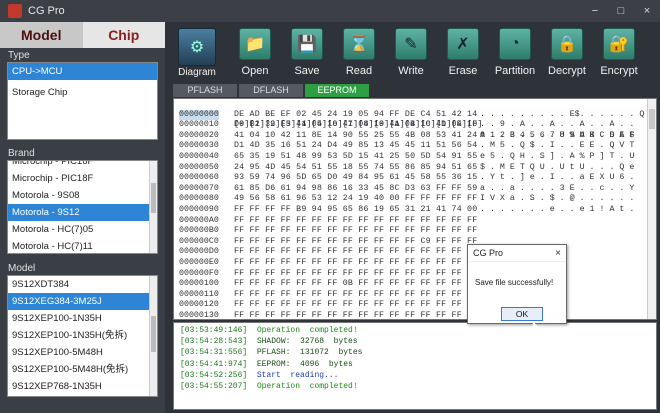 The width and height of the screenshot is (660, 413). What do you see at coordinates (271, 353) in the screenshot?
I see `log-line: [03:54:31:556] PFLASH: 131072 bytes` at bounding box center [271, 353].